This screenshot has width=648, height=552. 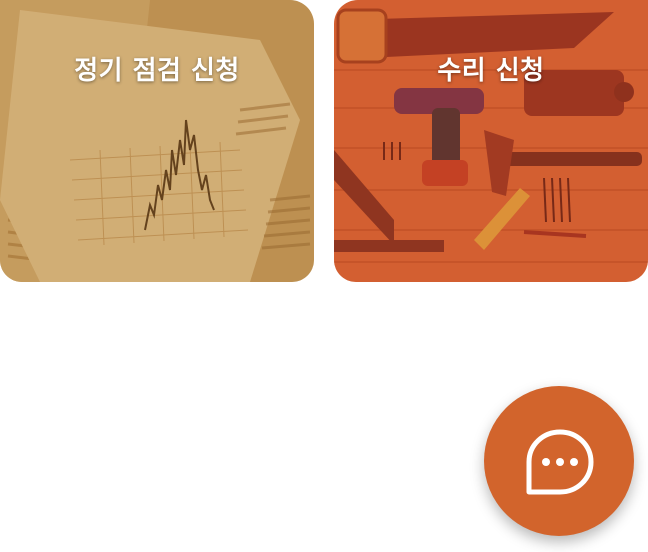 I want to click on chat-button, so click(x=559, y=461).